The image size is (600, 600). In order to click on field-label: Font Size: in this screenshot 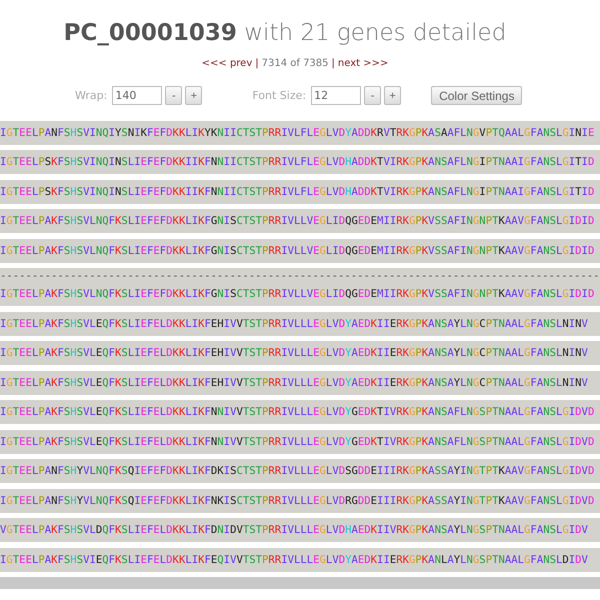, I will do `click(279, 95)`.